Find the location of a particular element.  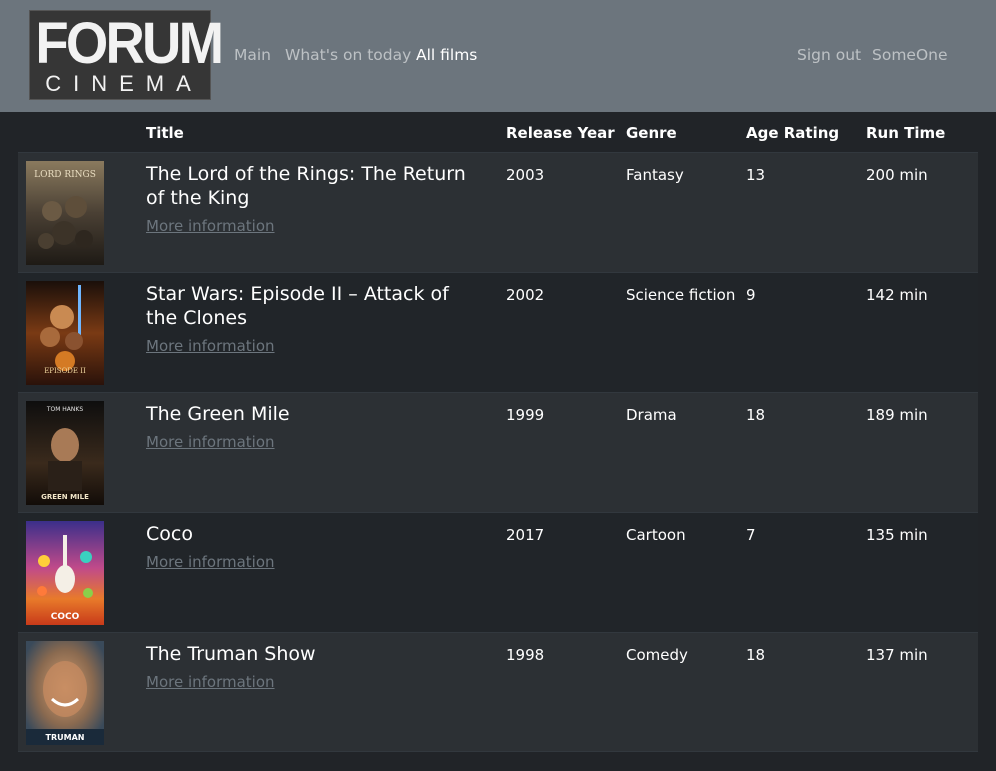

nav-user: SomeOne is located at coordinates (910, 55).